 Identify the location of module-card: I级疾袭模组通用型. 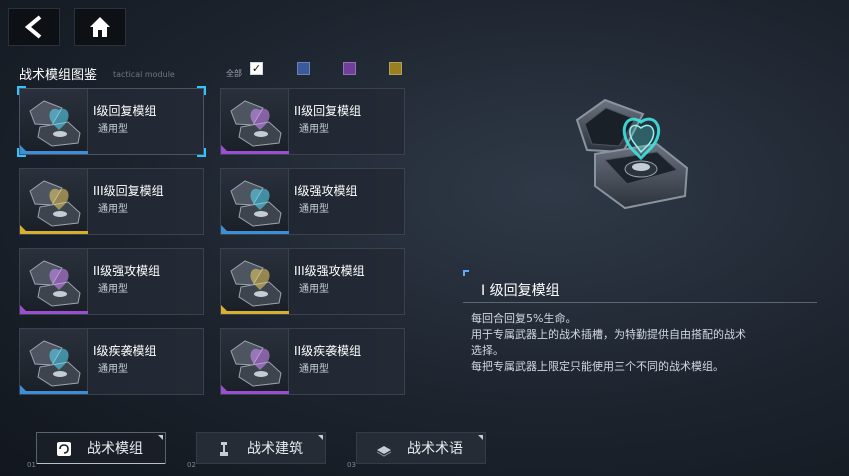
(111, 361).